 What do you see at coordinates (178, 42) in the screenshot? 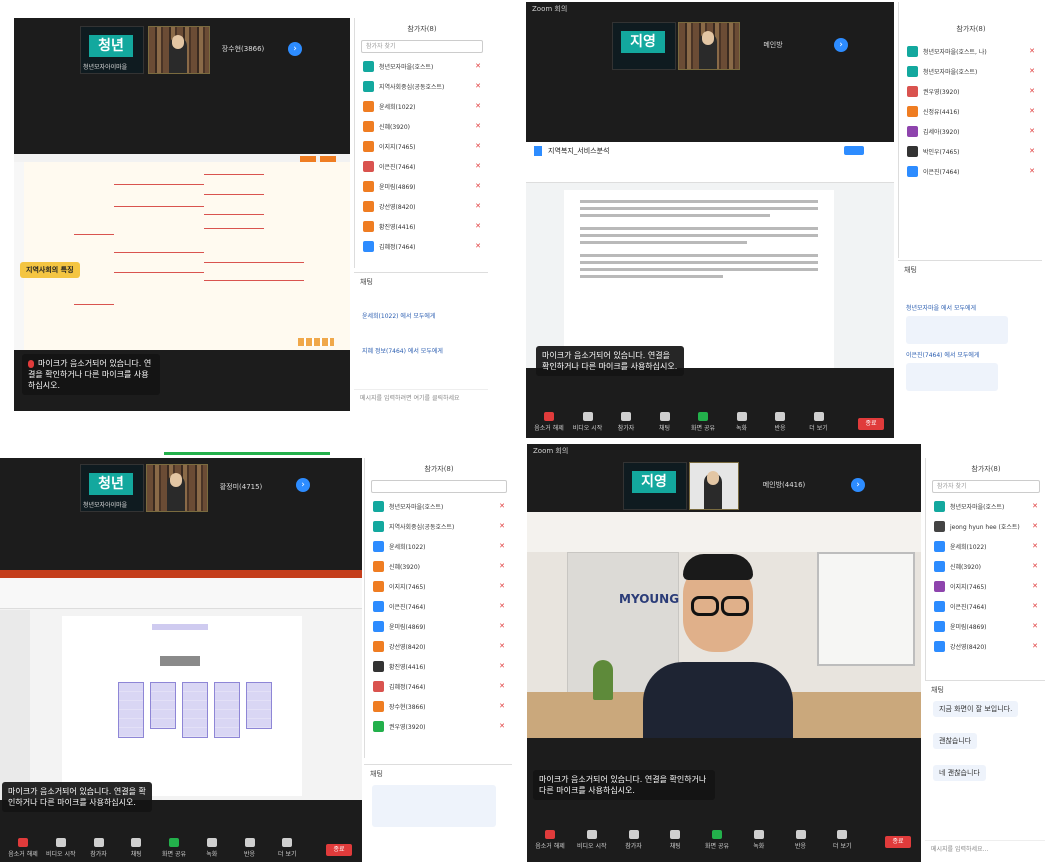
I see `person-face` at bounding box center [178, 42].